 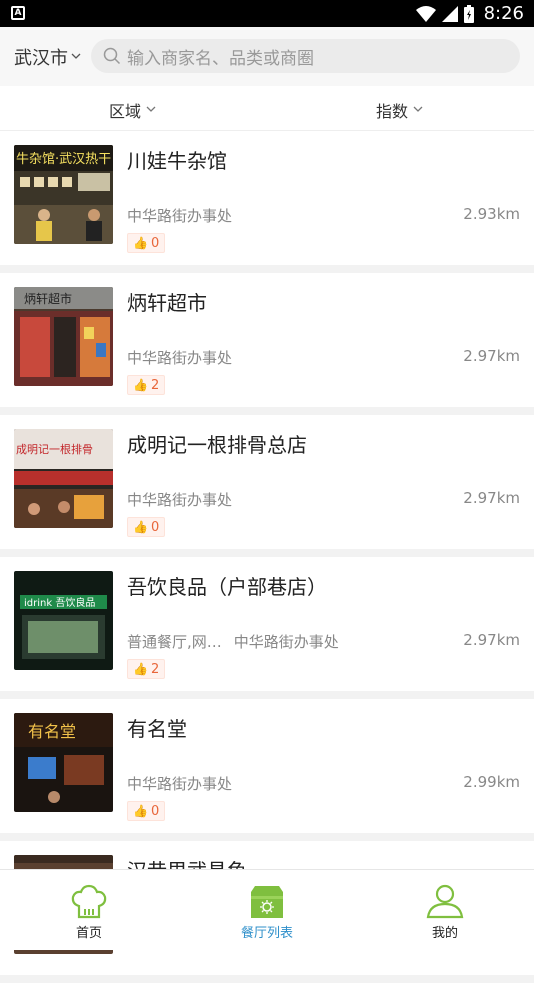 I want to click on restaurant-name: 炳轩超市, so click(x=167, y=303).